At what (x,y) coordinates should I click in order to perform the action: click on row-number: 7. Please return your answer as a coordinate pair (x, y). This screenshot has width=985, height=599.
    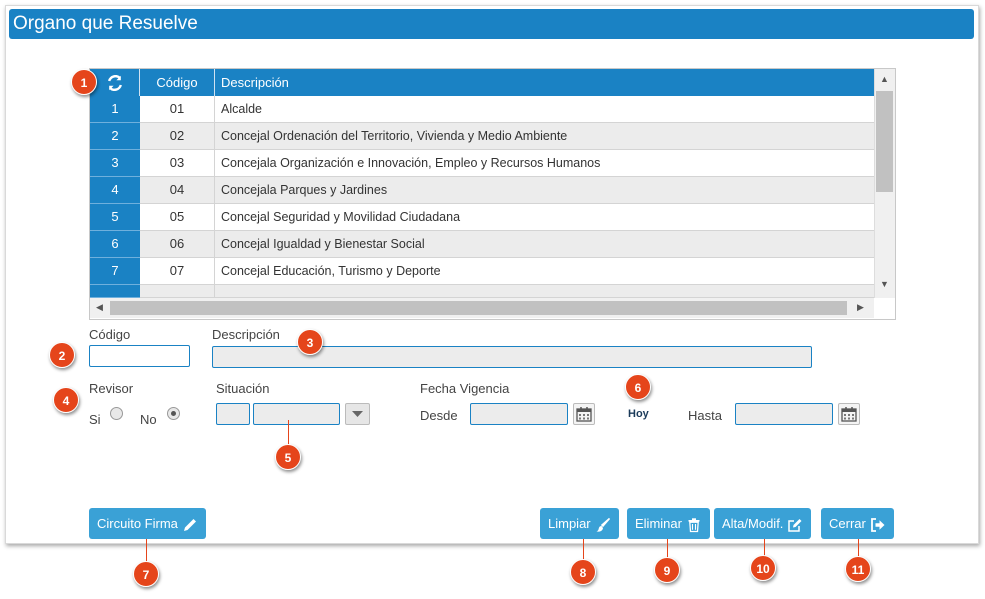
    Looking at the image, I should click on (115, 271).